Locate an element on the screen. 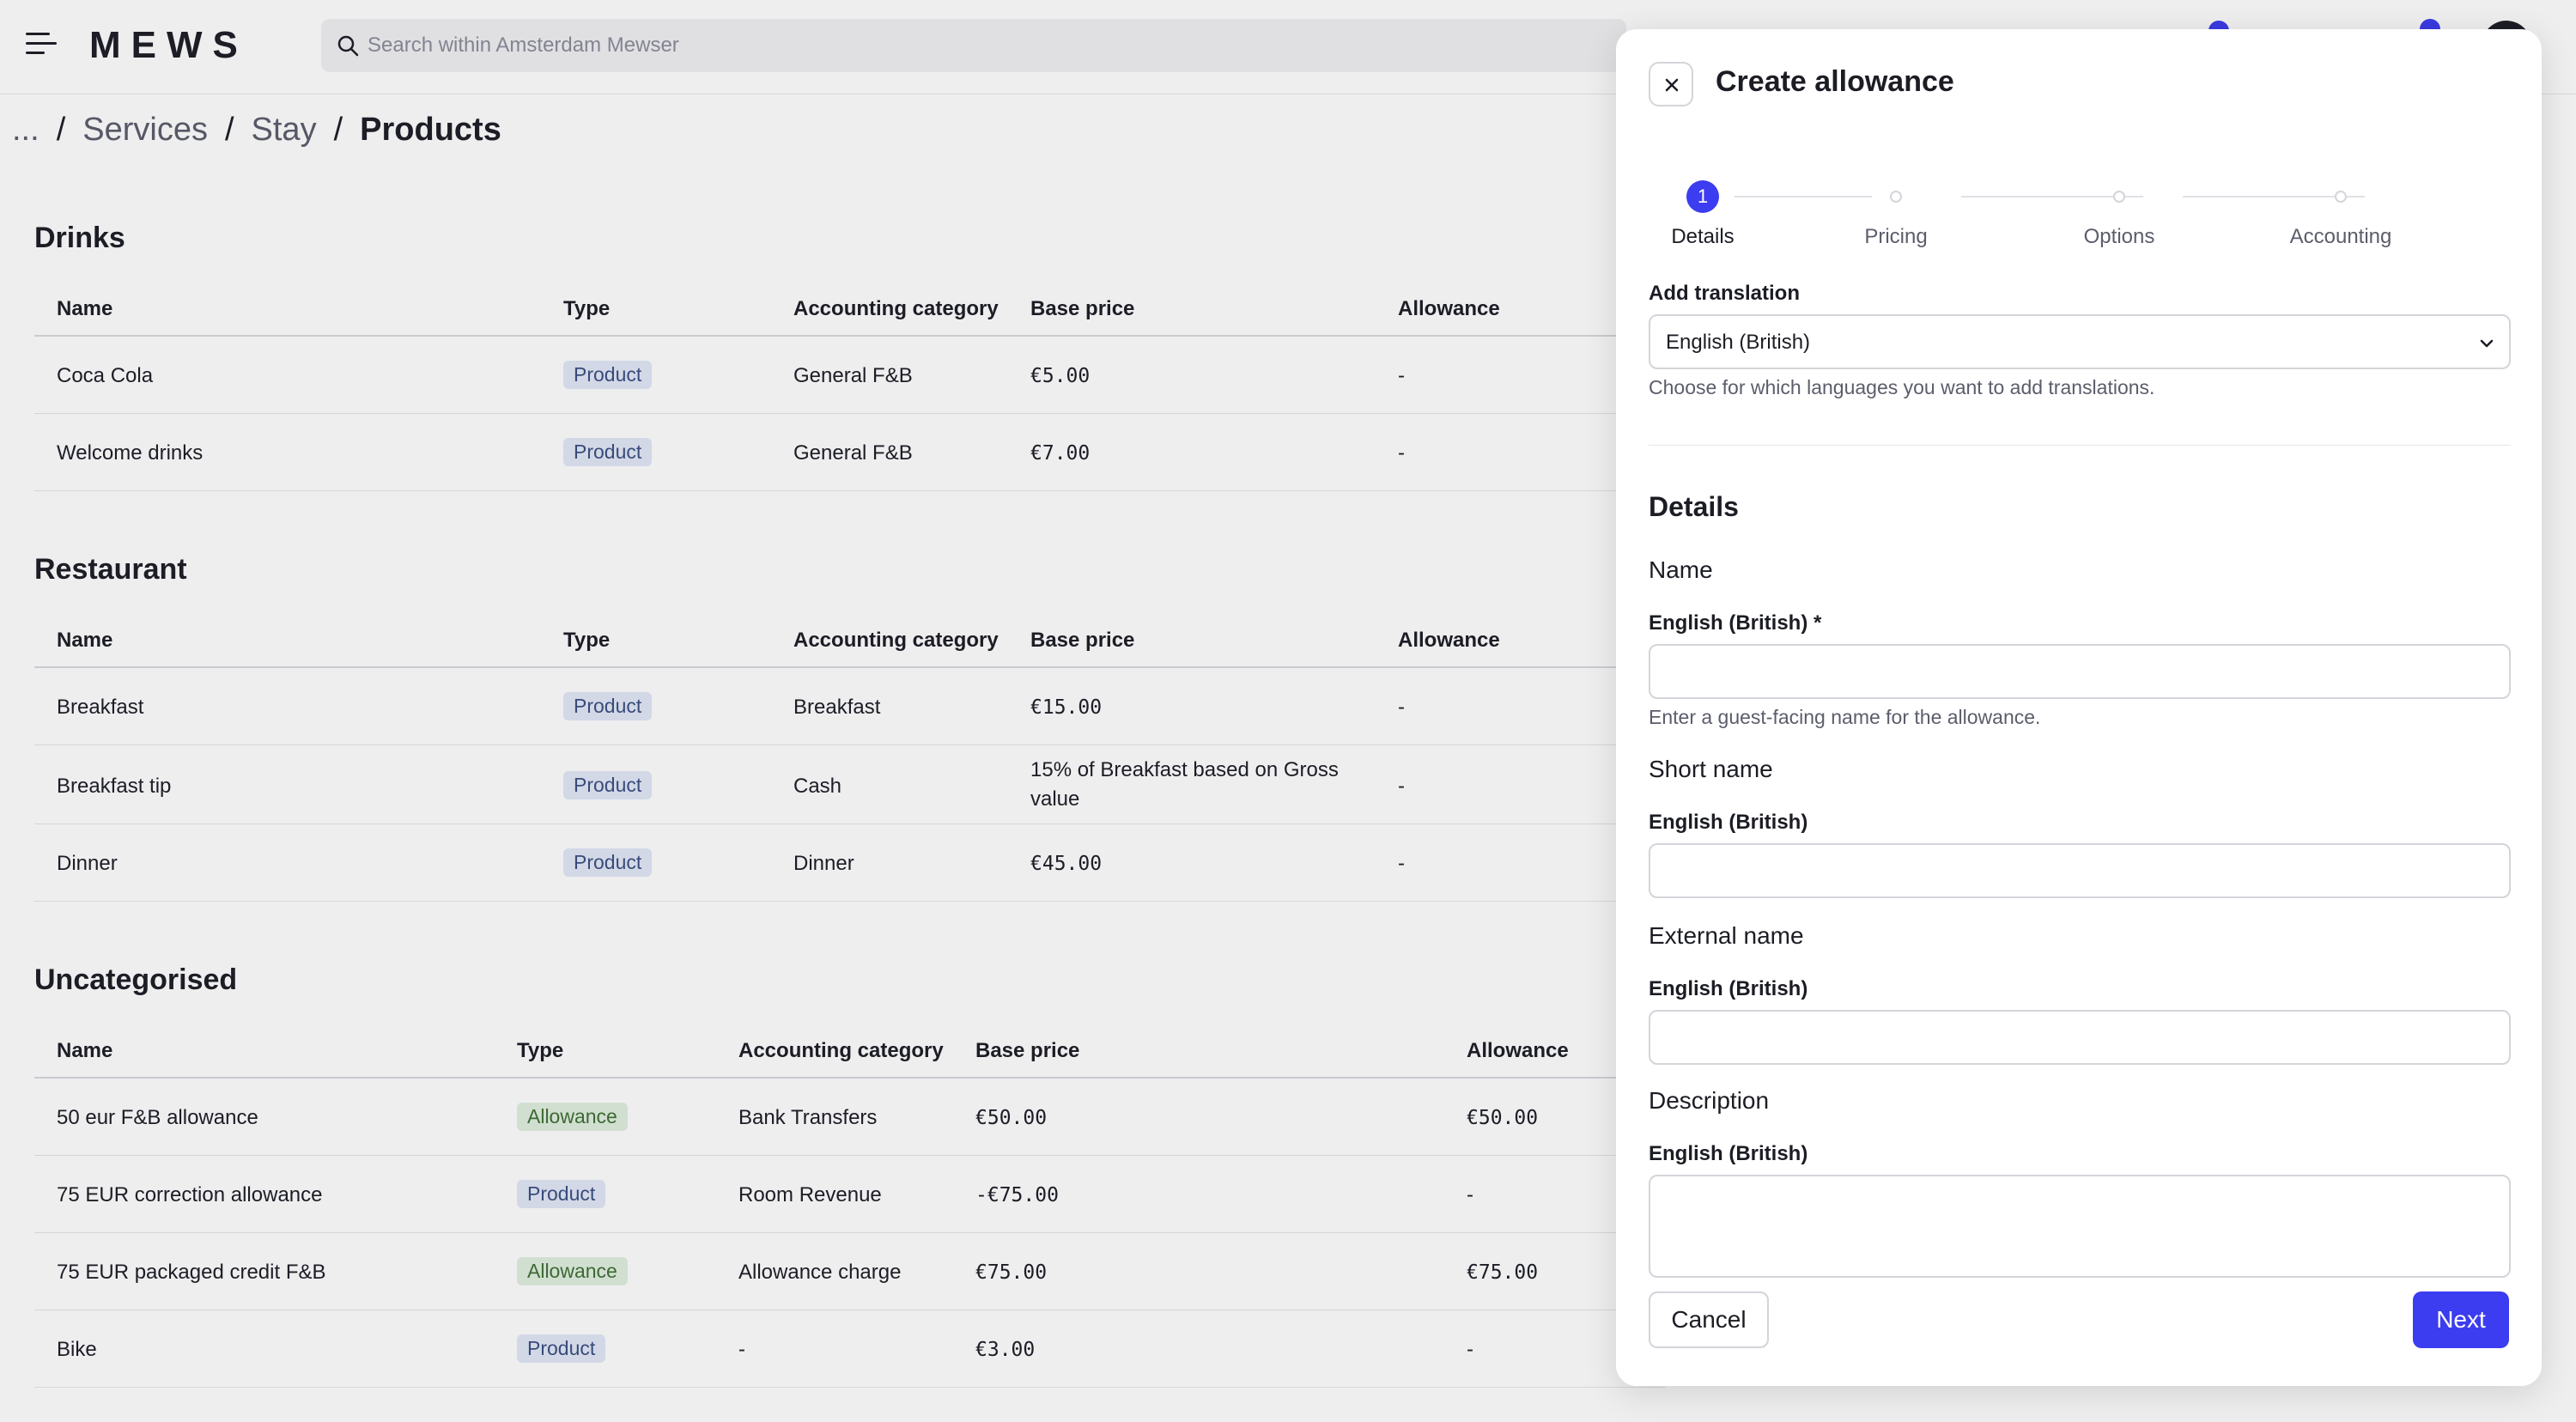  step-label-pricing: Pricing is located at coordinates (1896, 237).